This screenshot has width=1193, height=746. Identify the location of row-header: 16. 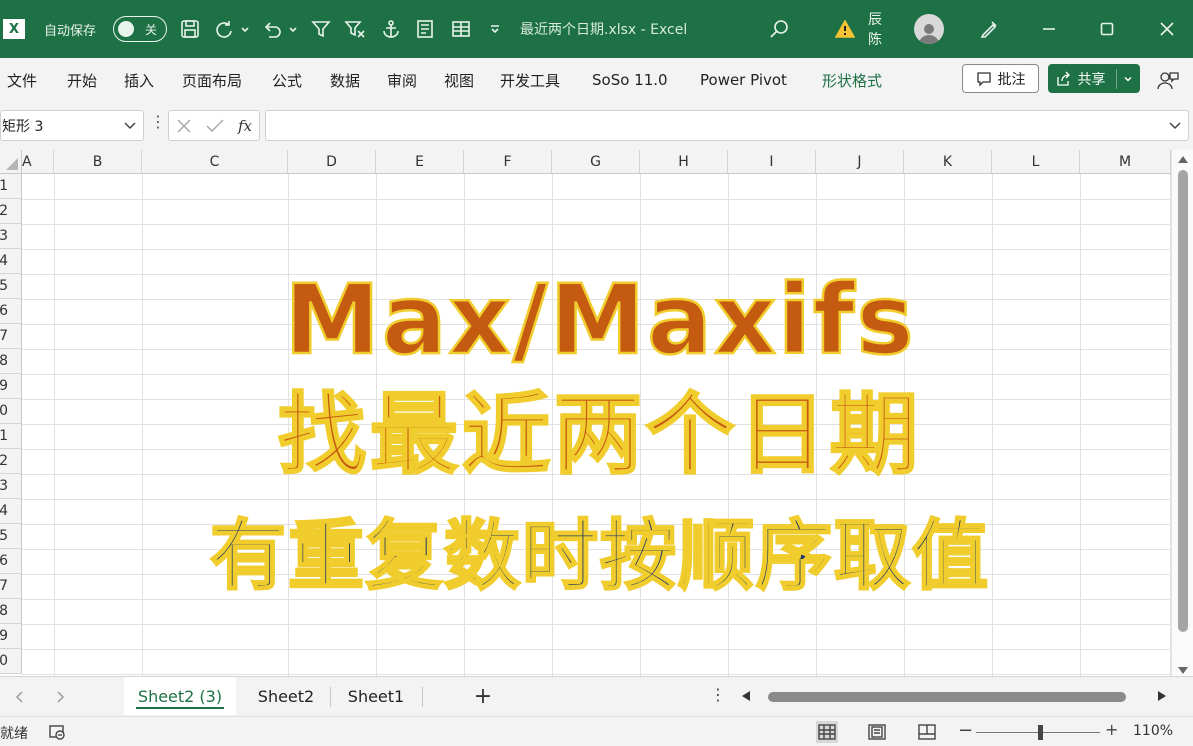
(11, 561).